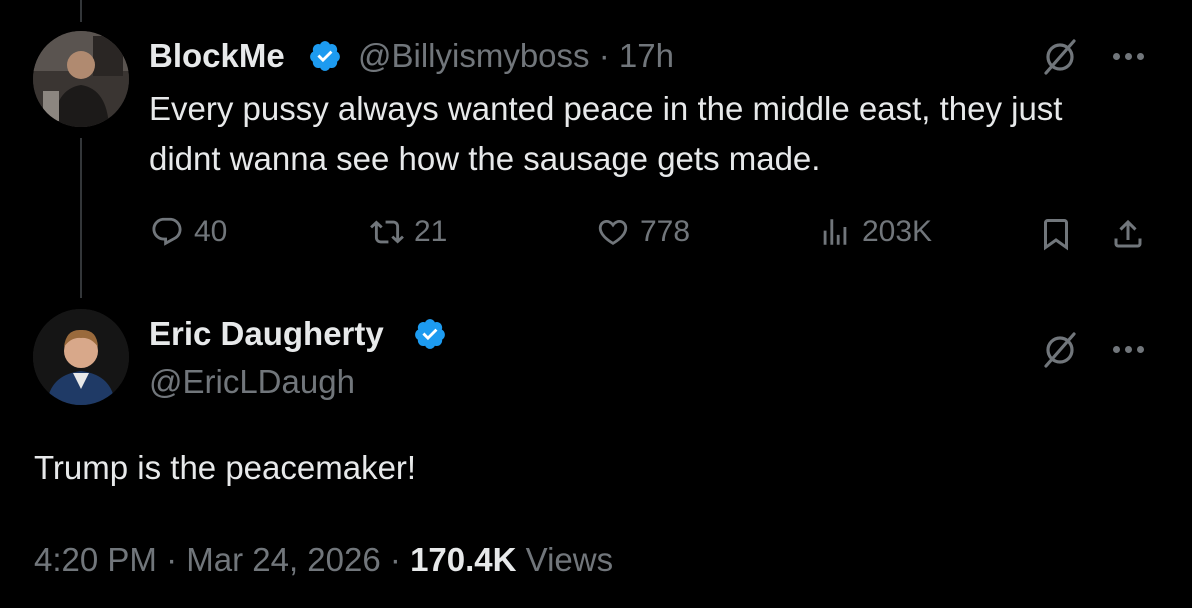 The height and width of the screenshot is (608, 1192). I want to click on tweet2-date: Mar 24, 2026, so click(283, 559).